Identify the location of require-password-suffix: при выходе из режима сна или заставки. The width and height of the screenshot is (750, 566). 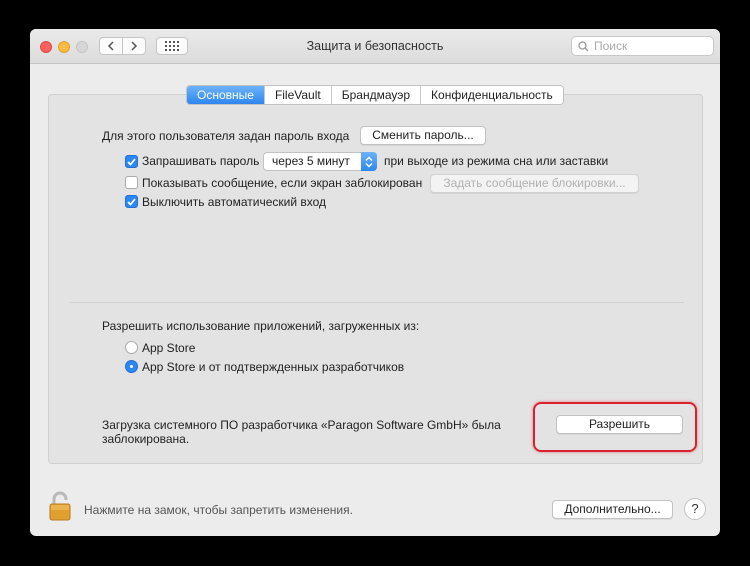
(496, 161).